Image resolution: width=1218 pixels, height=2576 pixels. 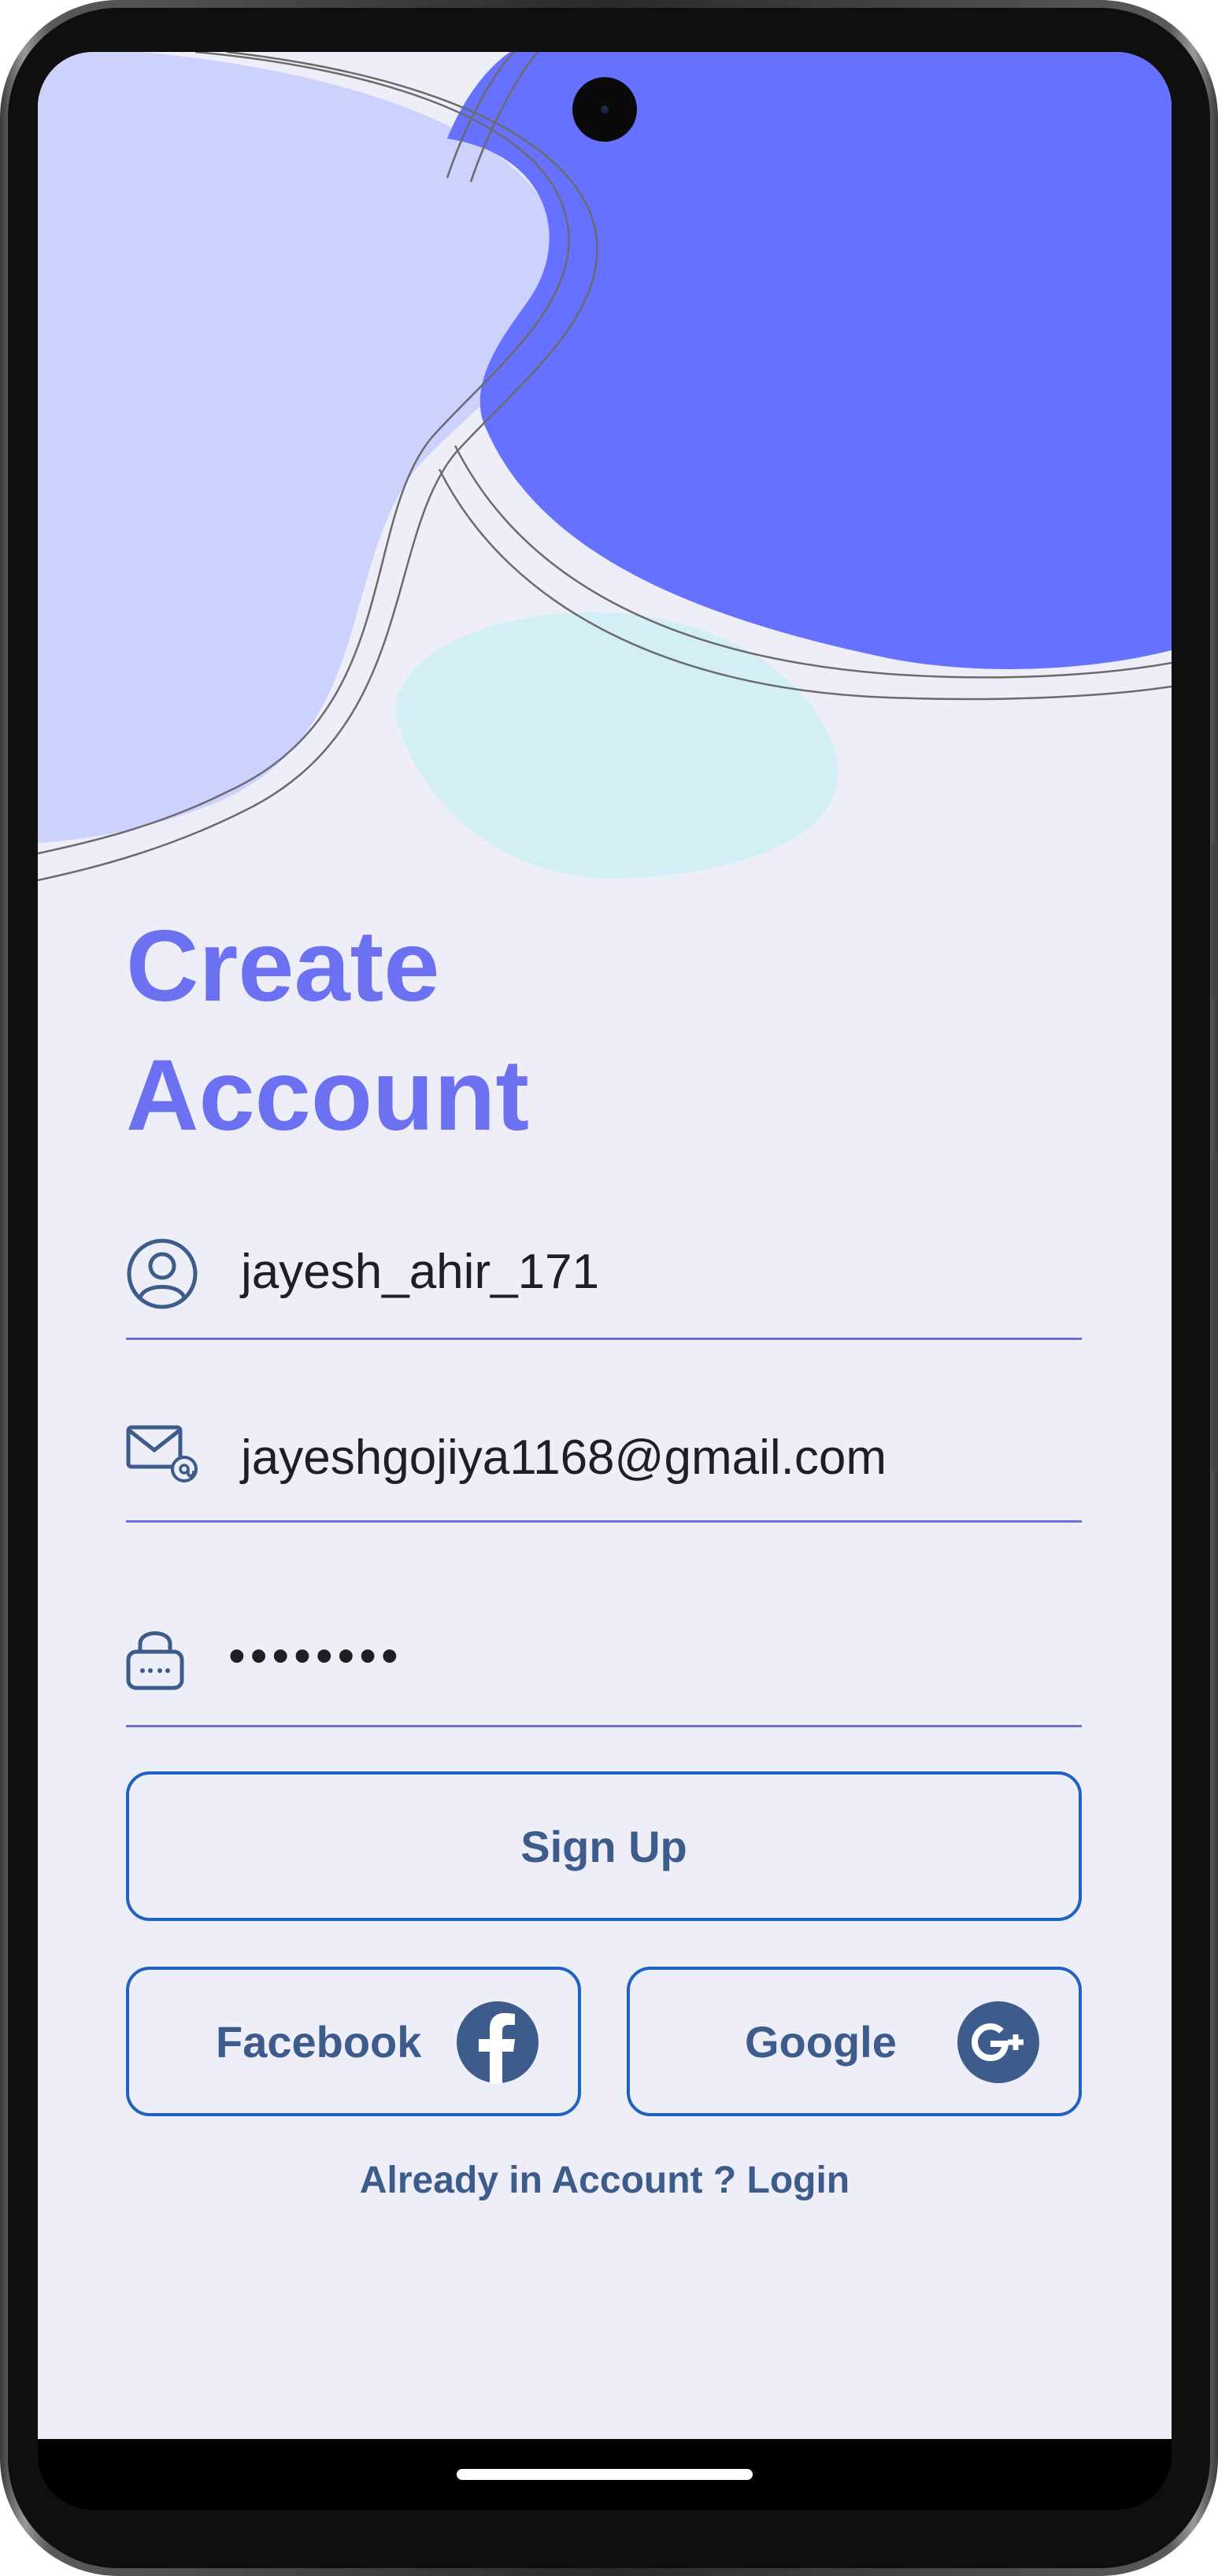 I want to click on password-field: ••••••••, so click(x=604, y=1673).